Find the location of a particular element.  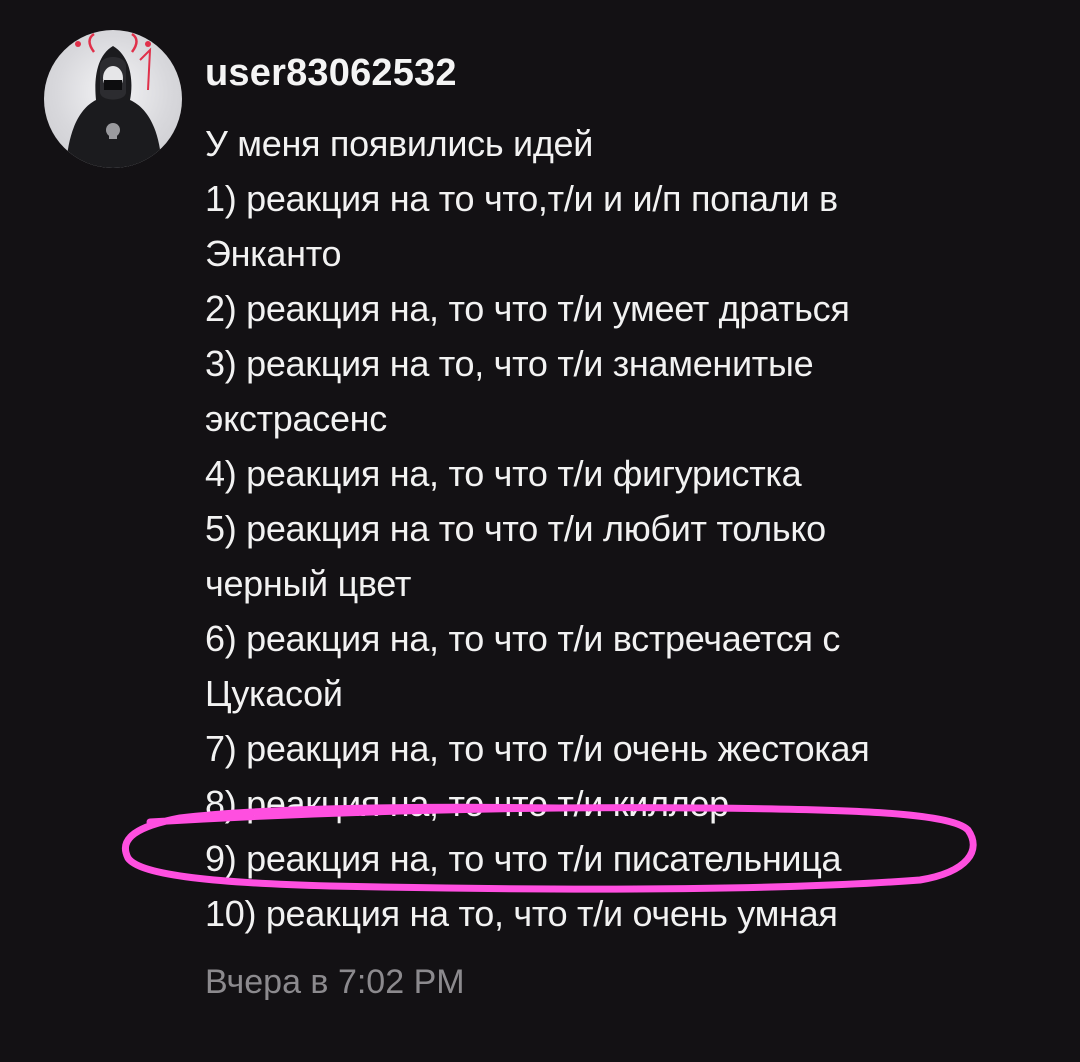

comment-line: 3) реакция на то, что т/и знаменитые is located at coordinates (509, 363).